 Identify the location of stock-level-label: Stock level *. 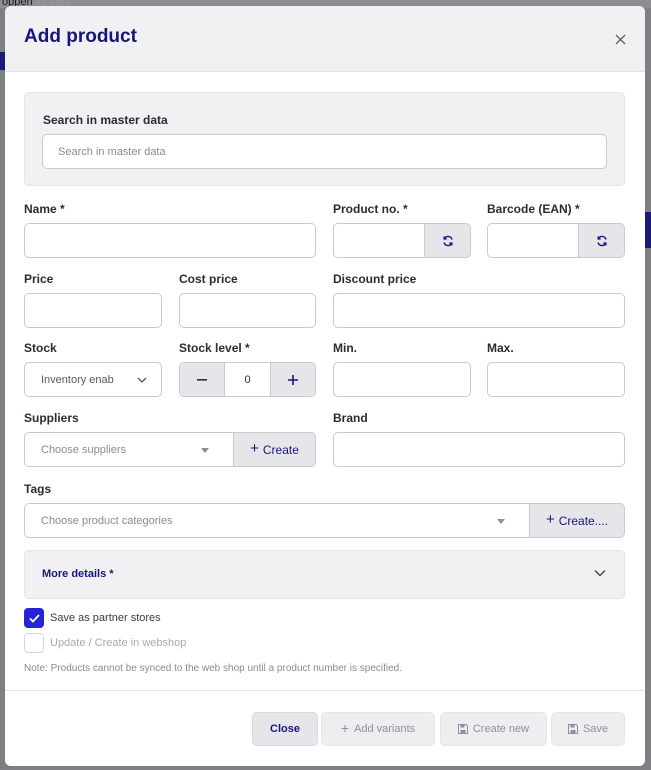
(214, 348).